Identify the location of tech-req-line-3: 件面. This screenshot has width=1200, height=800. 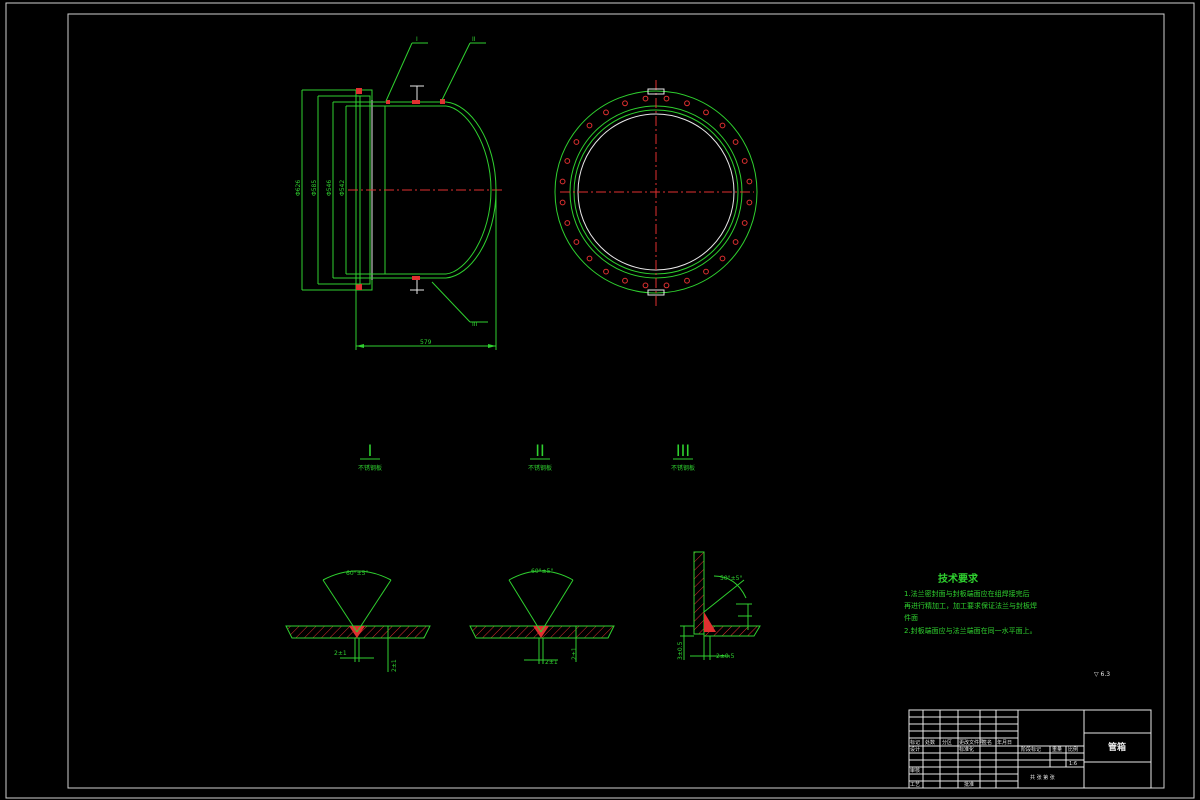
(911, 617).